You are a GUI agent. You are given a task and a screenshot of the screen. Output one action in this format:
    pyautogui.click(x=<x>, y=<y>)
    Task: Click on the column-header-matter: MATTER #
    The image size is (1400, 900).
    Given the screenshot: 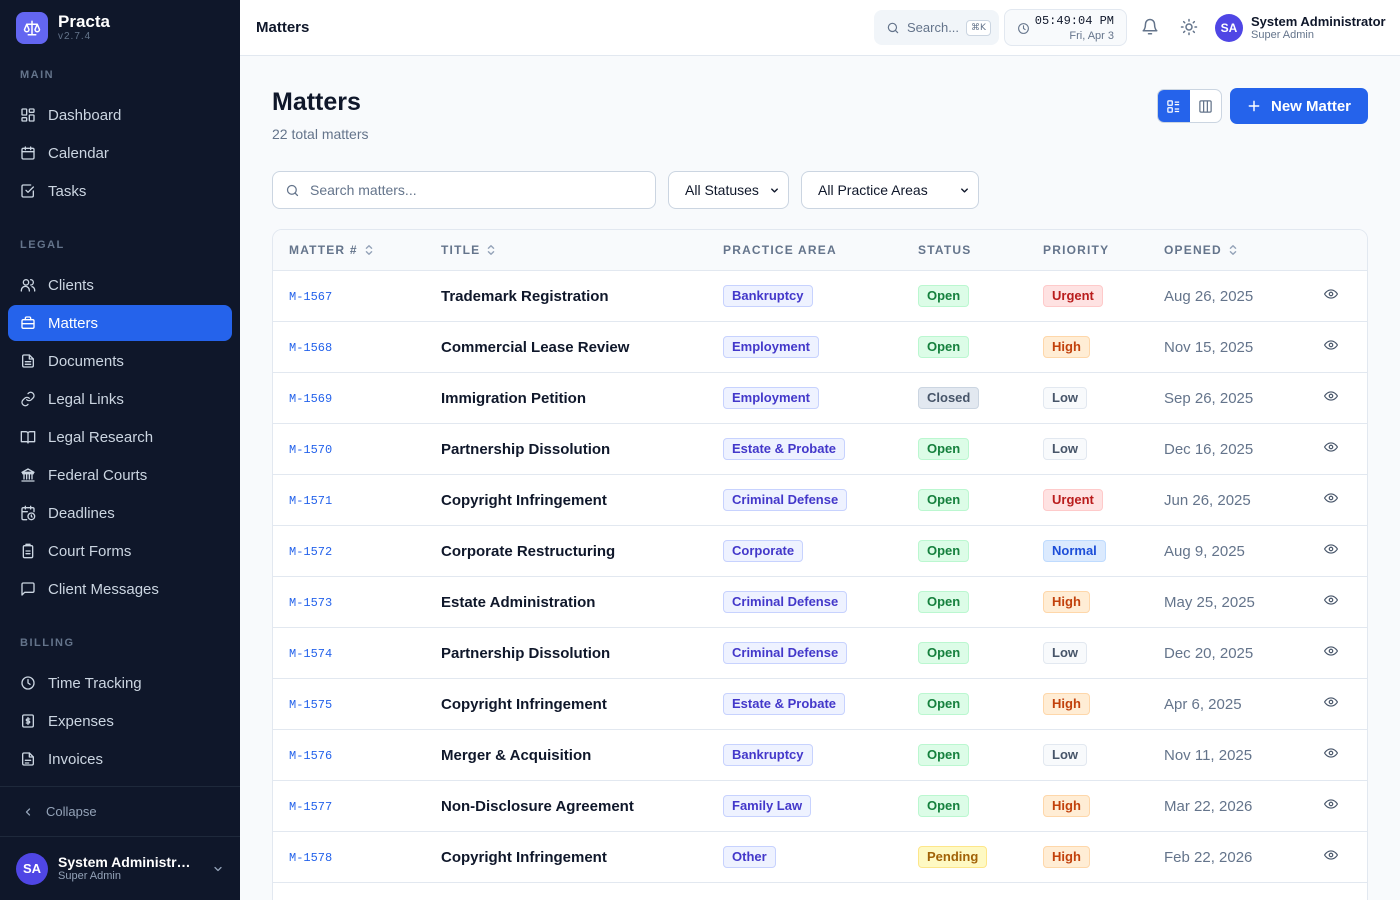 What is the action you would take?
    pyautogui.click(x=331, y=250)
    